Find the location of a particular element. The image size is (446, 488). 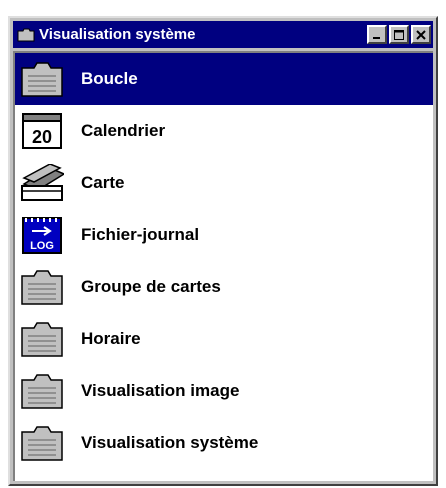

list-item-visualisation-image: Visualisation image is located at coordinates (224, 391).